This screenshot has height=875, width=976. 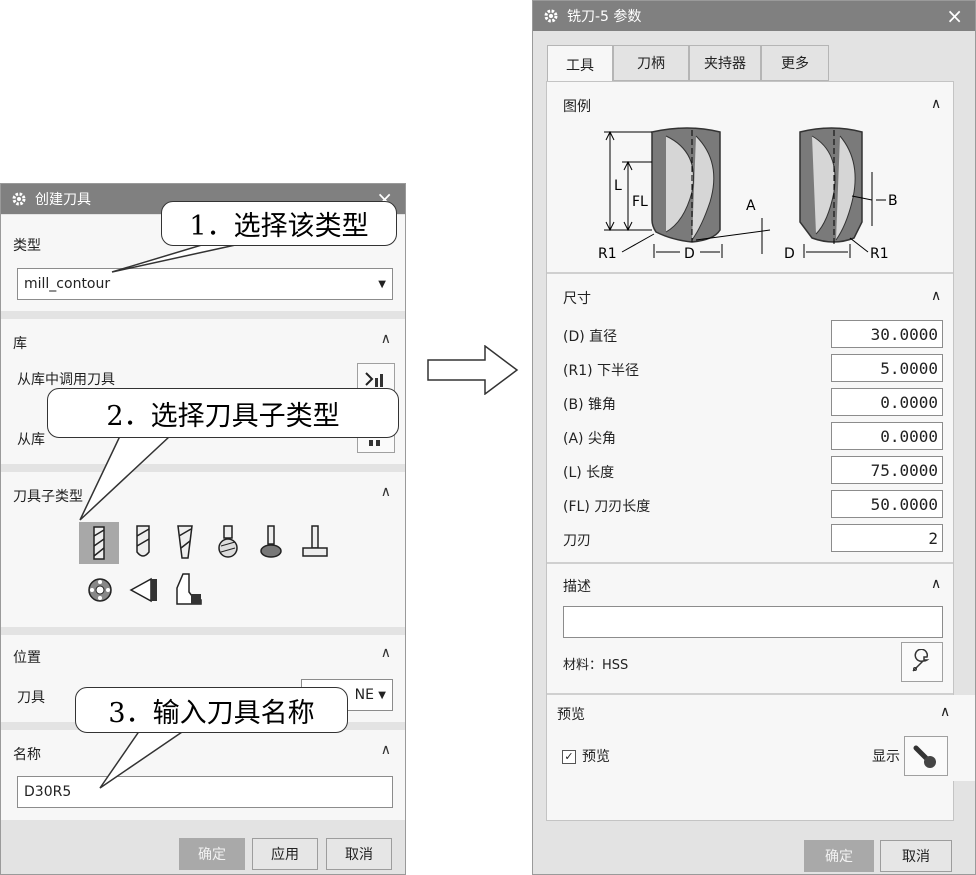 What do you see at coordinates (580, 64) in the screenshot?
I see `tab-tool: 工具` at bounding box center [580, 64].